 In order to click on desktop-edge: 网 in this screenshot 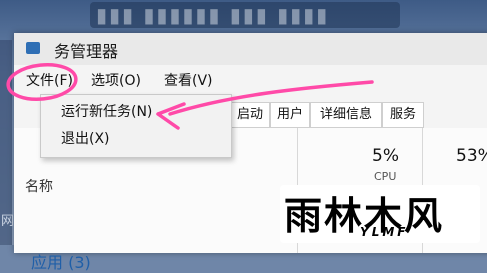, I will do `click(7, 142)`.